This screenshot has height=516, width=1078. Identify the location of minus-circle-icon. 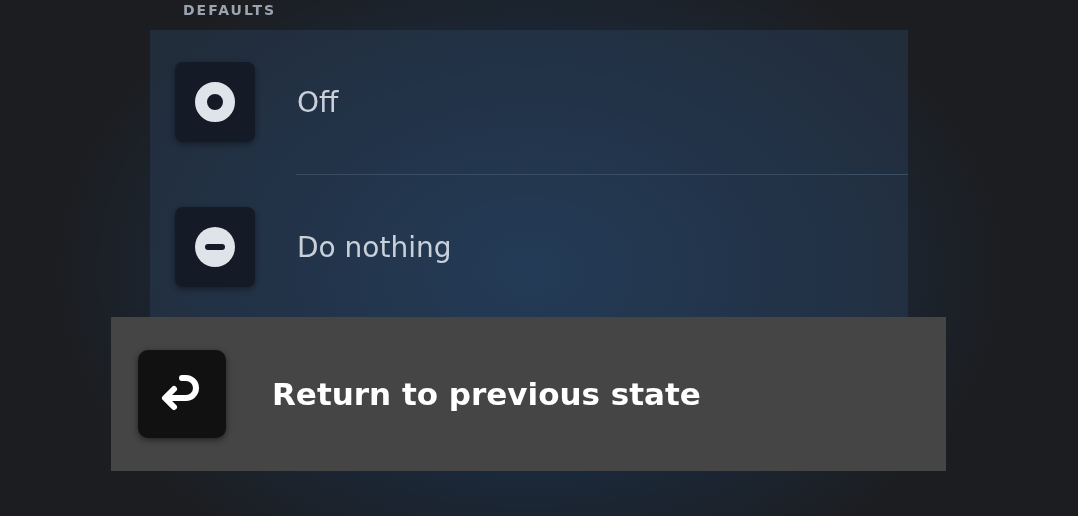
(215, 247).